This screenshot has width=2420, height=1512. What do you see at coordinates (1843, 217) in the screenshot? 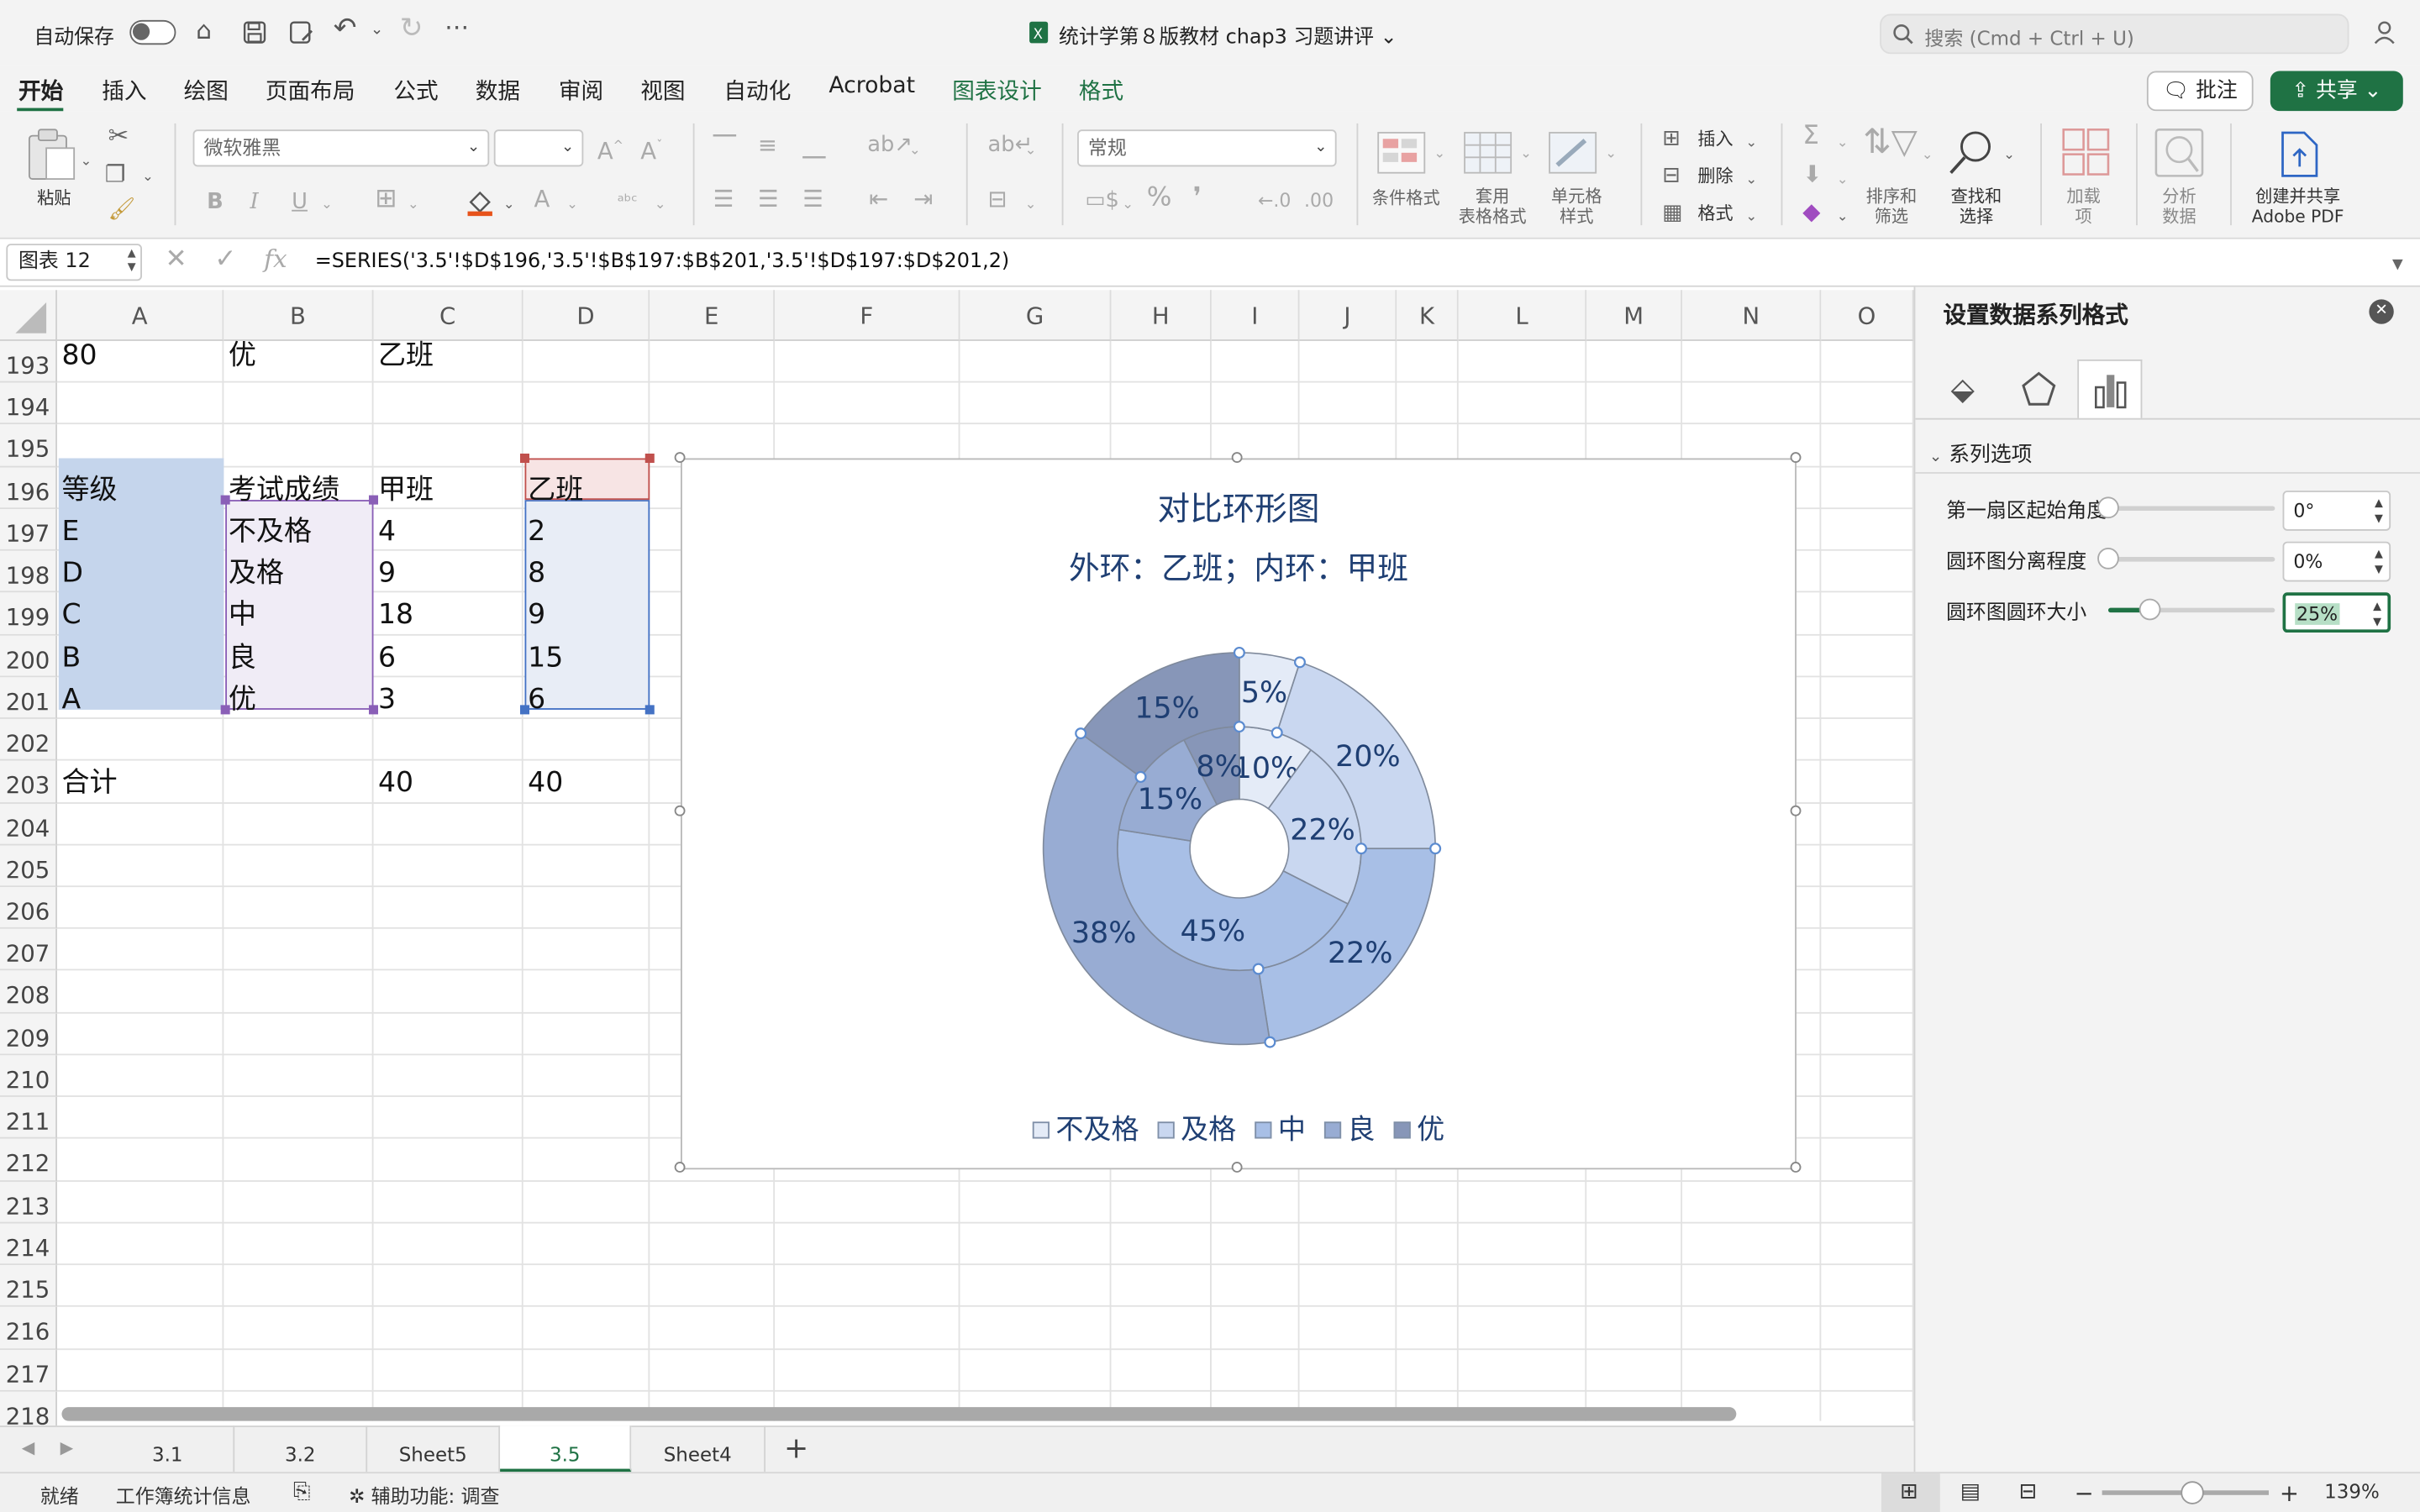
I see `clear-dropdown-icon: ⌄` at bounding box center [1843, 217].